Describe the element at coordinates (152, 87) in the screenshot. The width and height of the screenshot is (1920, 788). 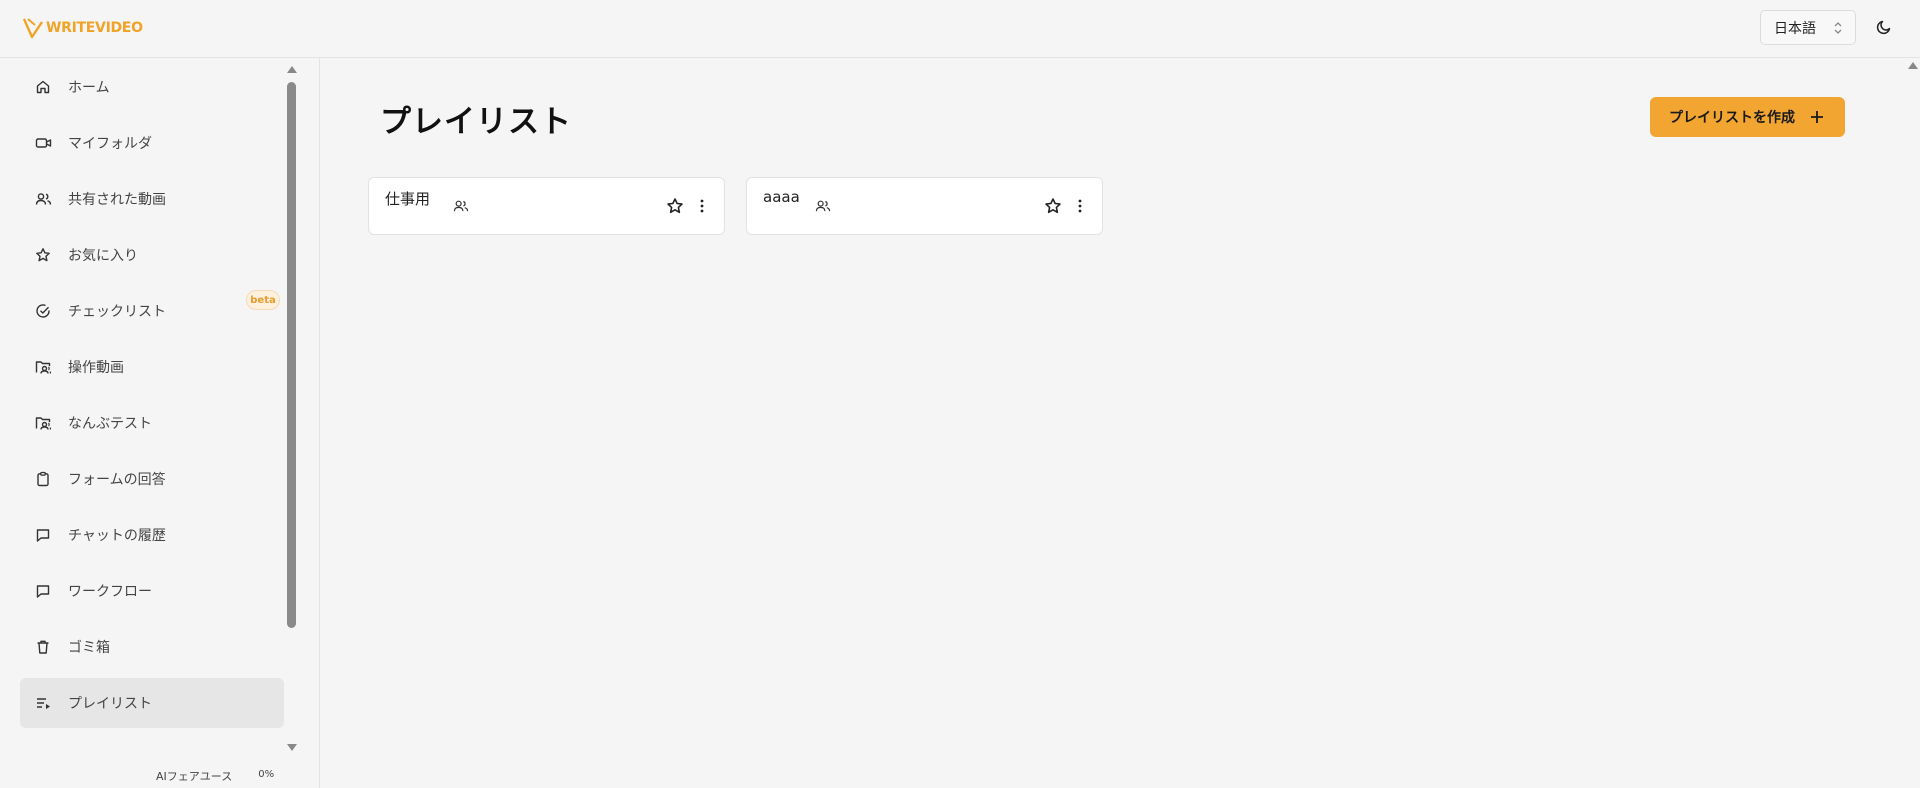
I see `sidebar-item-home: ホーム` at that location.